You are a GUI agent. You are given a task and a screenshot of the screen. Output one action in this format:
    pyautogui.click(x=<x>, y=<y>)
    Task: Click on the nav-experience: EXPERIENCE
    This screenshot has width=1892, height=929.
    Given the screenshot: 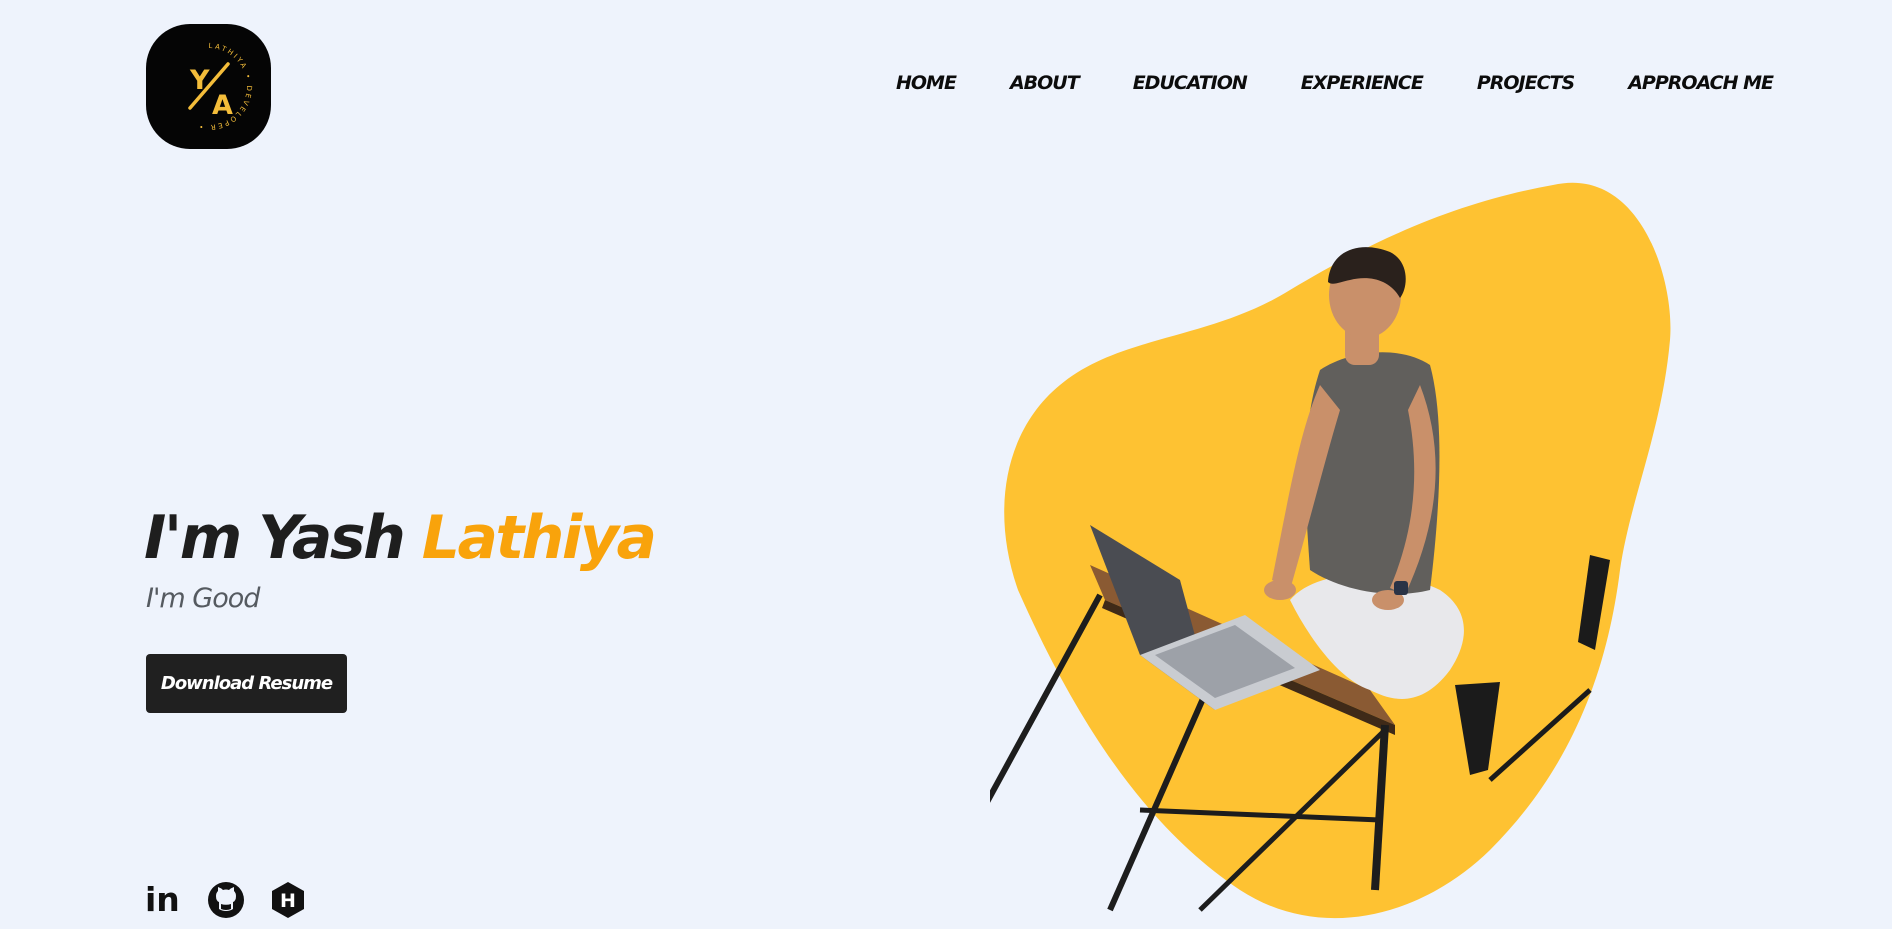 What is the action you would take?
    pyautogui.click(x=1362, y=83)
    